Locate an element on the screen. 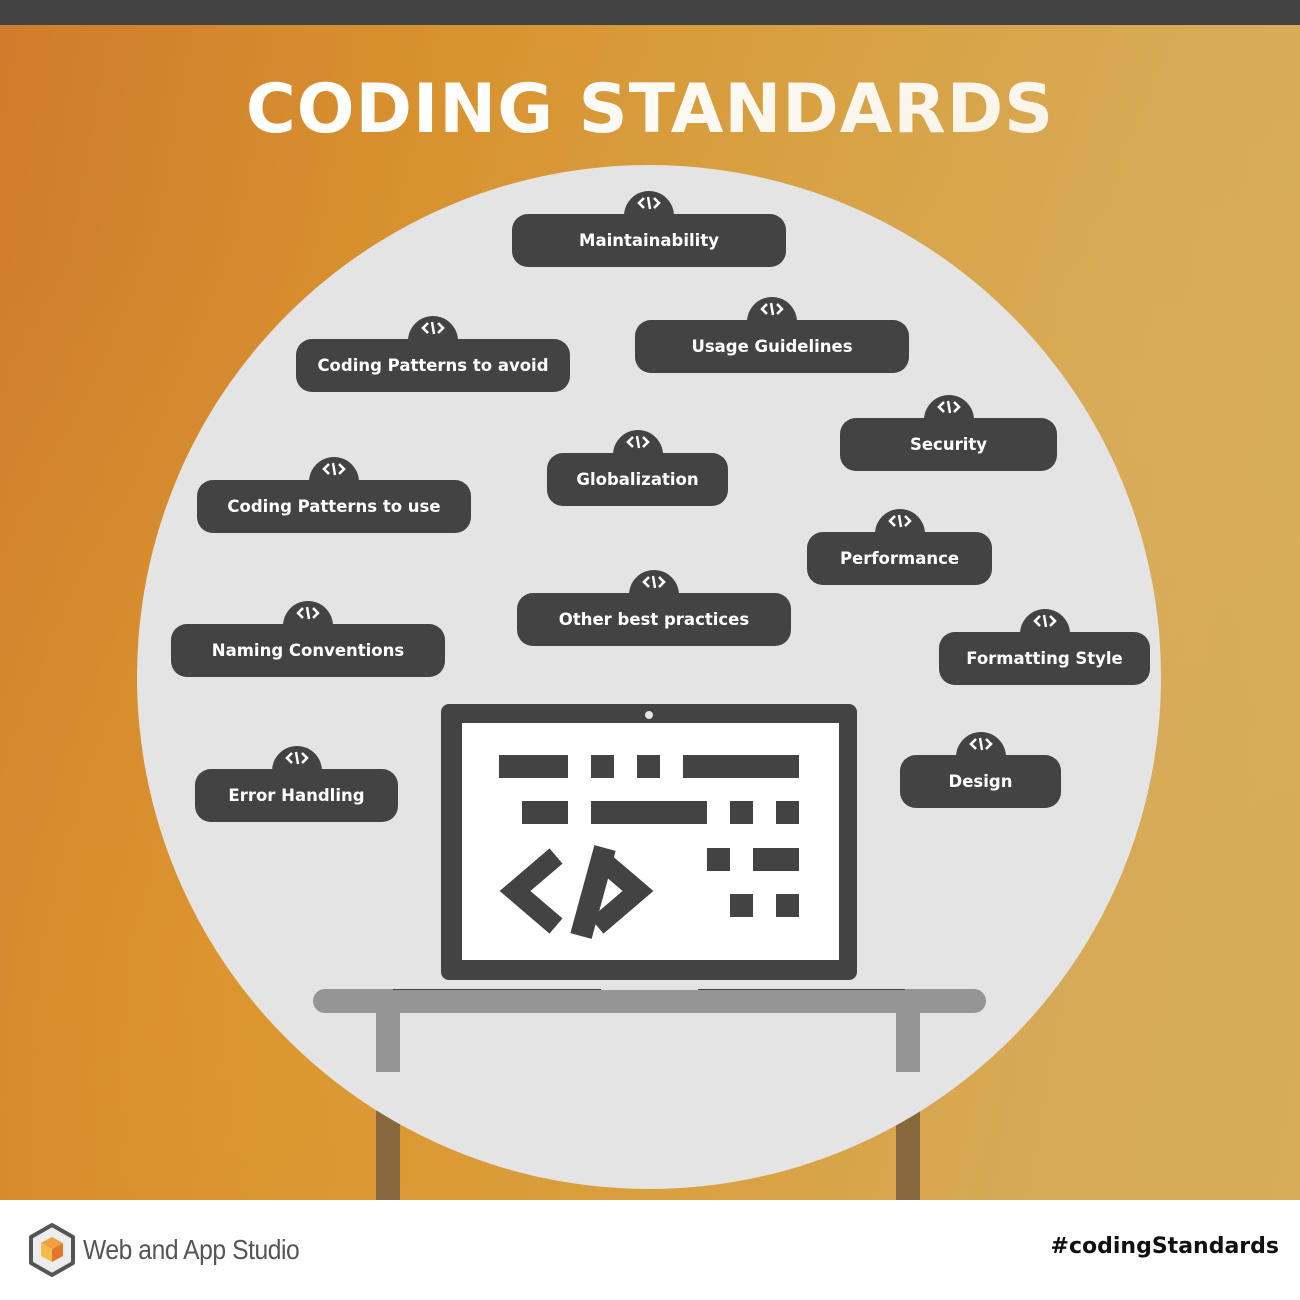 The width and height of the screenshot is (1300, 1300). topic-label: Coding Patterns to use is located at coordinates (334, 506).